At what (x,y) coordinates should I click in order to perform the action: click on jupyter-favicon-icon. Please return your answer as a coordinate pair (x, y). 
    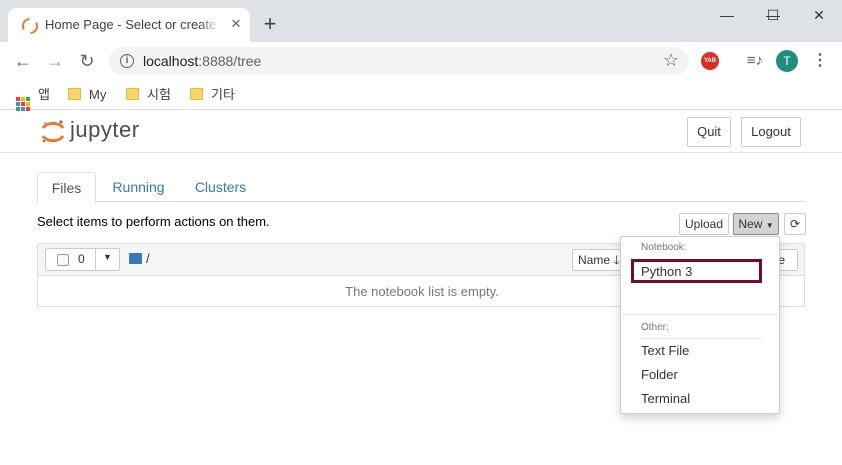
    Looking at the image, I should click on (30, 26).